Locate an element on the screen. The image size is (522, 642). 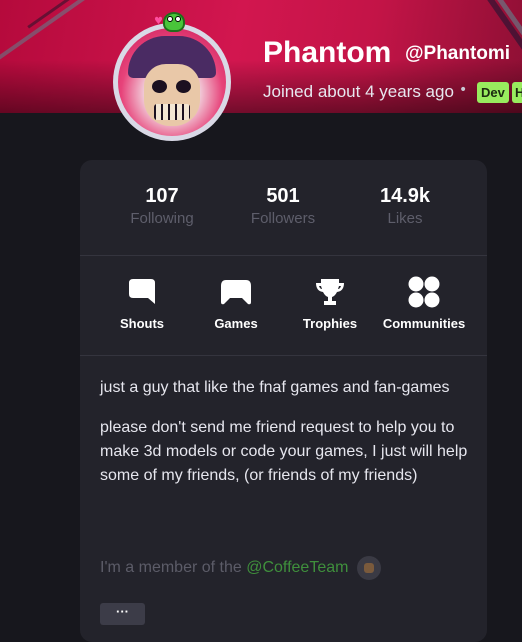
nav-trophies: Trophies is located at coordinates (330, 303).